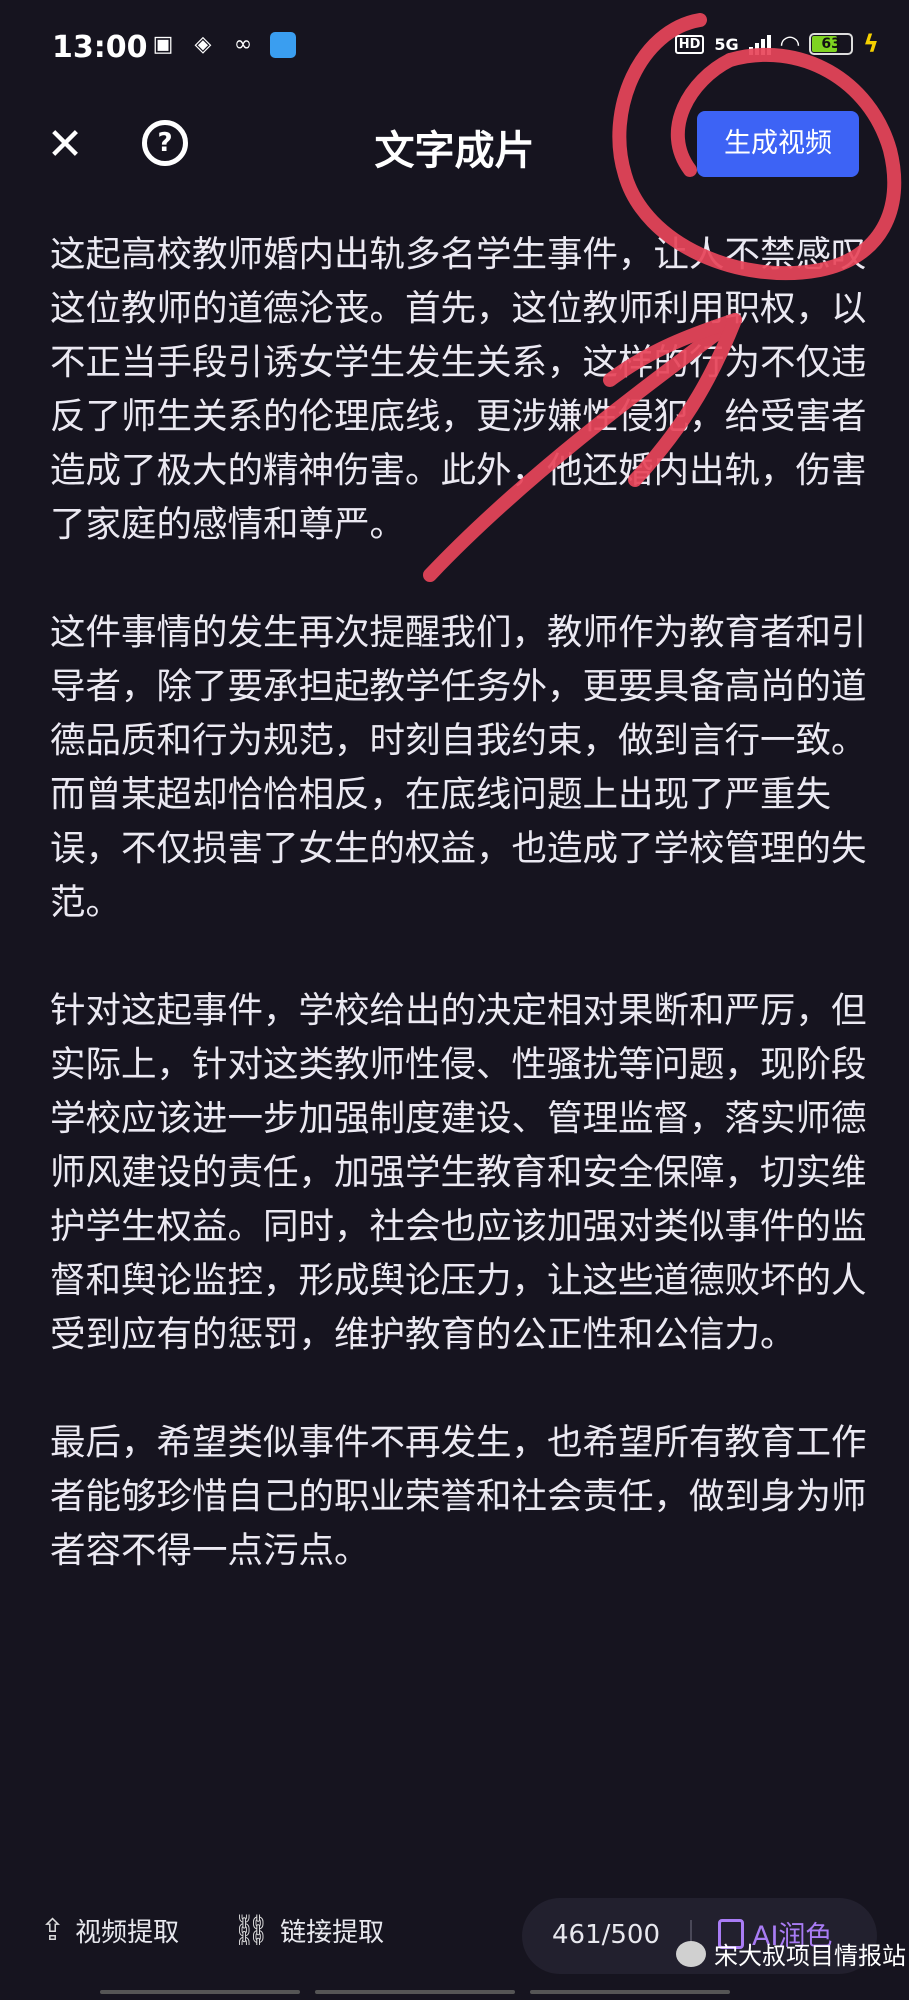  I want to click on header: ✕ ? 文字成片 生成视频, so click(454, 150).